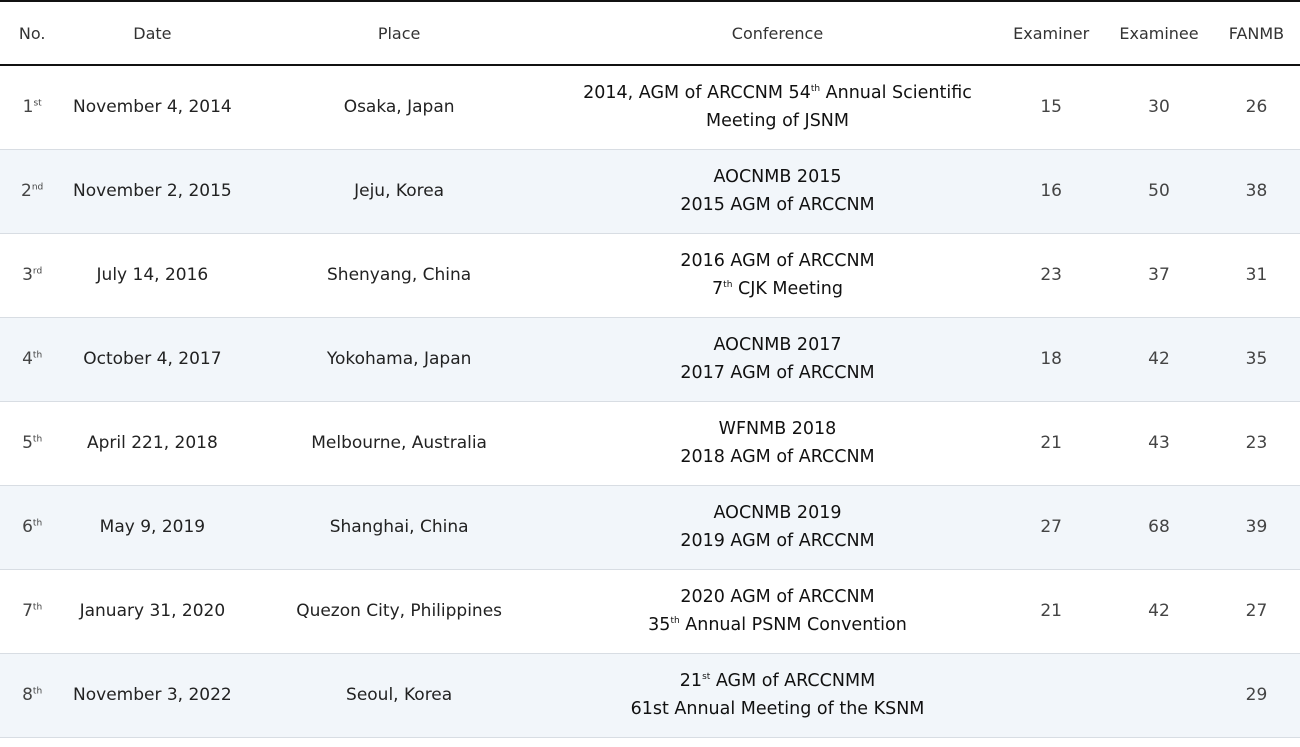  I want to click on conference-text: AOCNMB 2015, so click(777, 177).